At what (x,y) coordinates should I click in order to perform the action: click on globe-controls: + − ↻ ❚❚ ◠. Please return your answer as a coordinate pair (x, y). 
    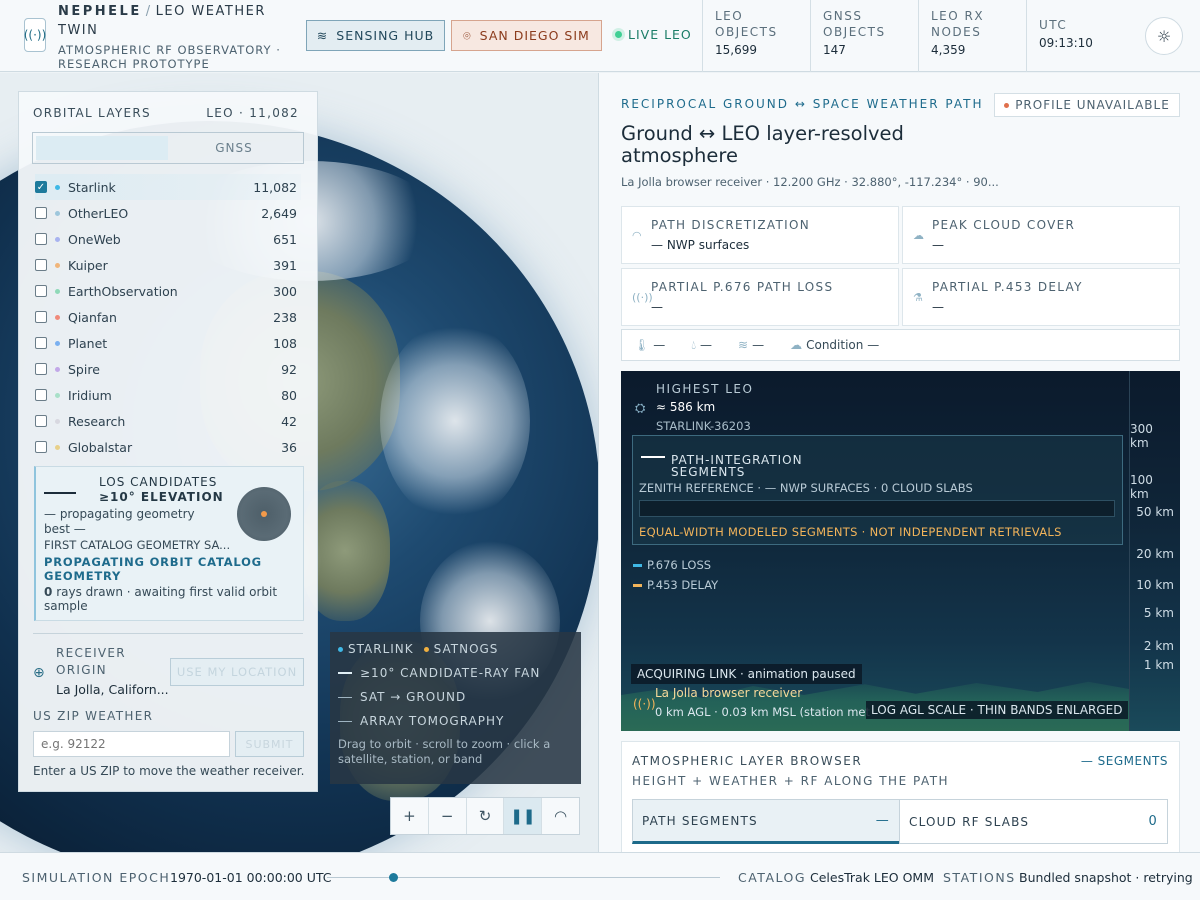
    Looking at the image, I should click on (485, 816).